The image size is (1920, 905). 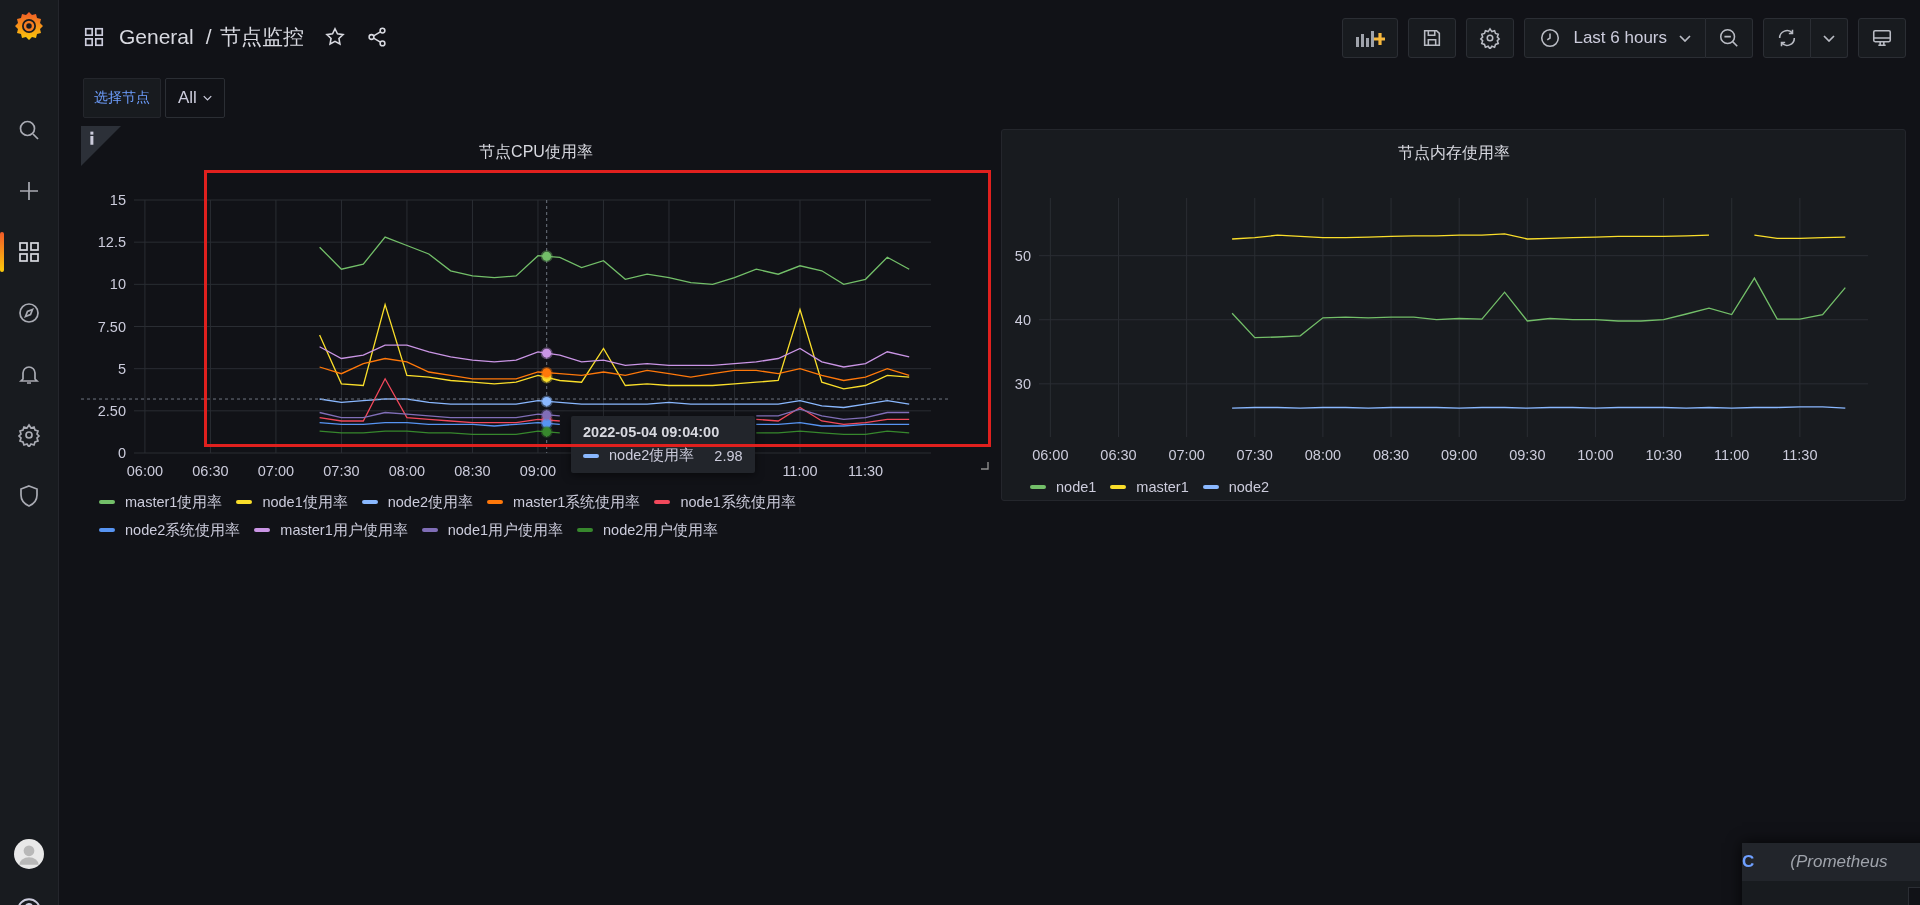 What do you see at coordinates (305, 502) in the screenshot?
I see `legend-label: node1使用率` at bounding box center [305, 502].